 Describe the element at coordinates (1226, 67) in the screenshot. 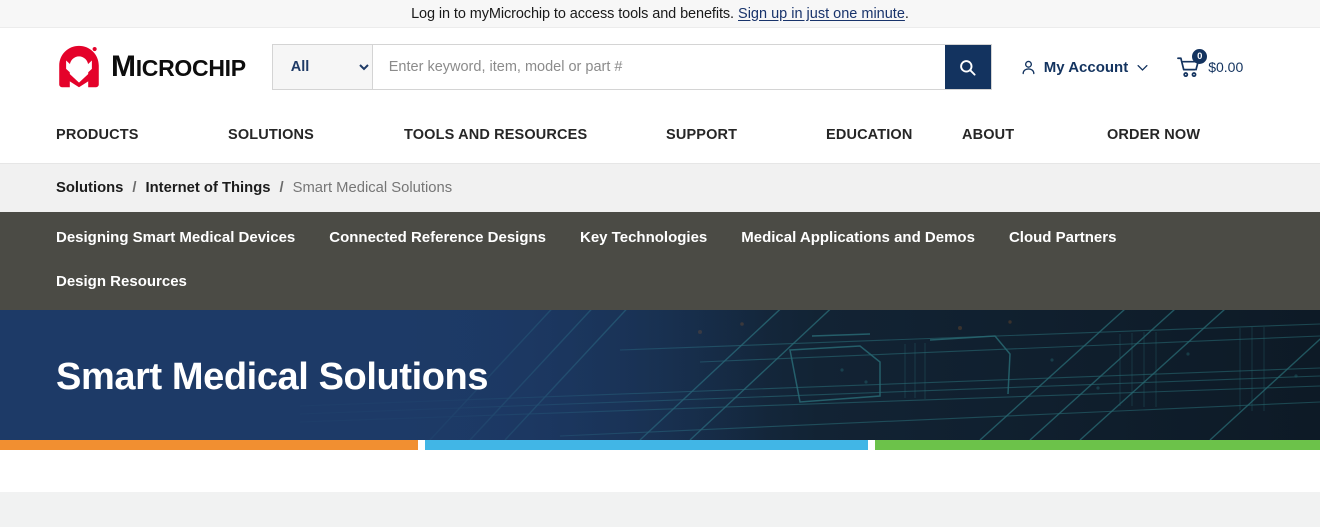

I see `cart-total: $0.00` at that location.